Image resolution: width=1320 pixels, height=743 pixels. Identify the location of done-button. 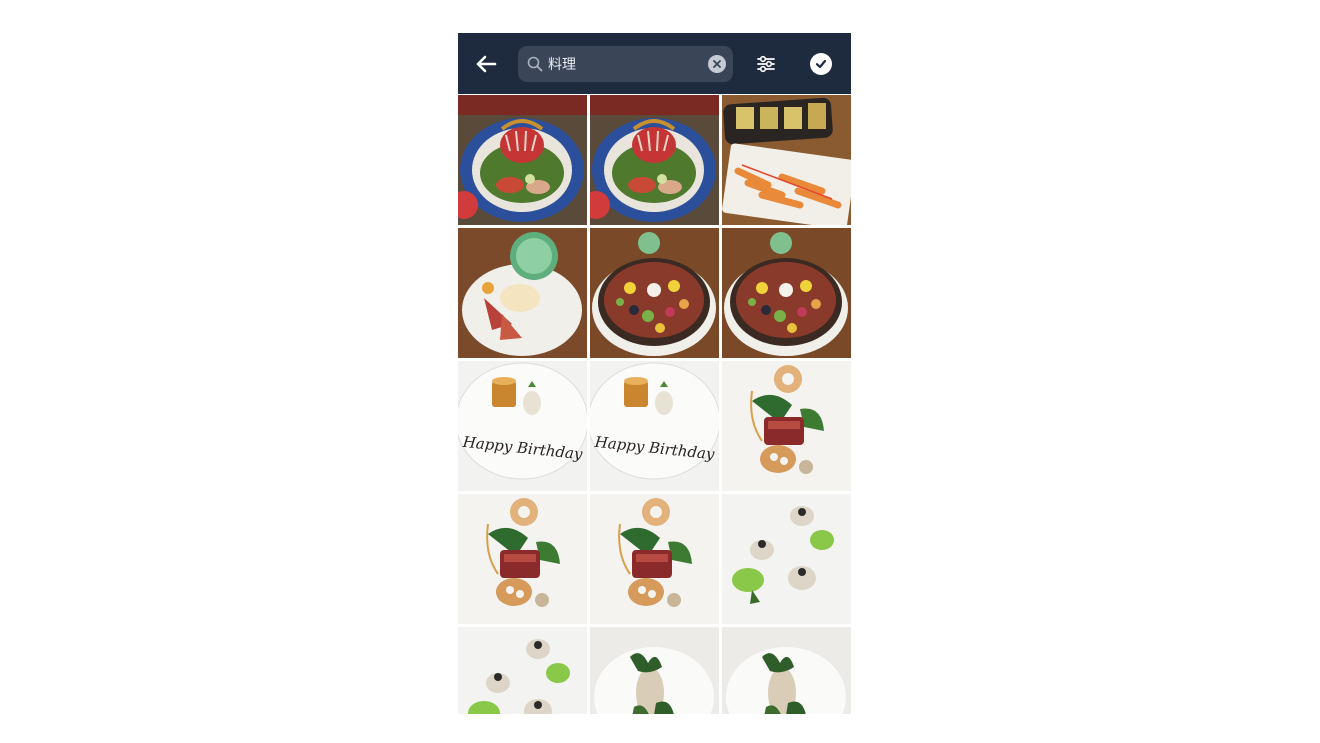
(821, 64).